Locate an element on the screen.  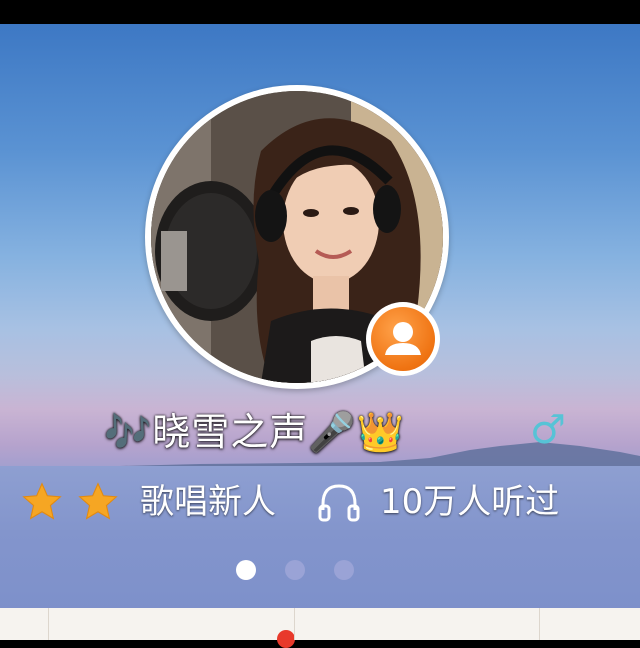
person-icon is located at coordinates (403, 339).